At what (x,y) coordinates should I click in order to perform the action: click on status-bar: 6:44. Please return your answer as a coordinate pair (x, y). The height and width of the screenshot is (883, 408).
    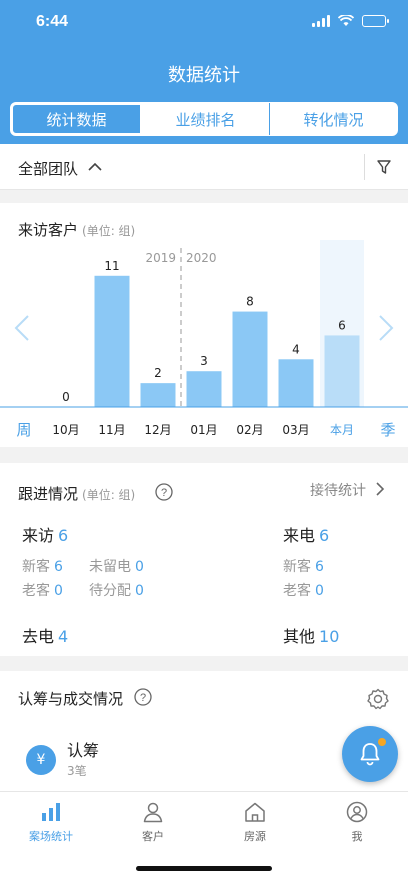
    Looking at the image, I should click on (204, 23).